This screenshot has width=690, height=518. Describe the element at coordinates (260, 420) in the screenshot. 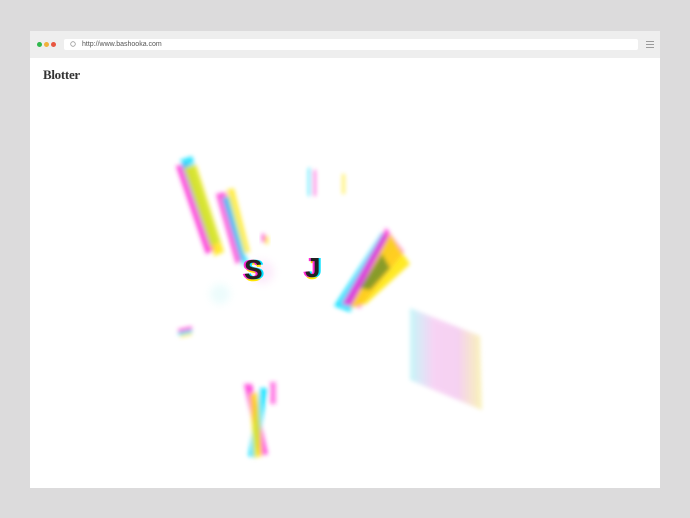

I see `streak-bottom` at that location.